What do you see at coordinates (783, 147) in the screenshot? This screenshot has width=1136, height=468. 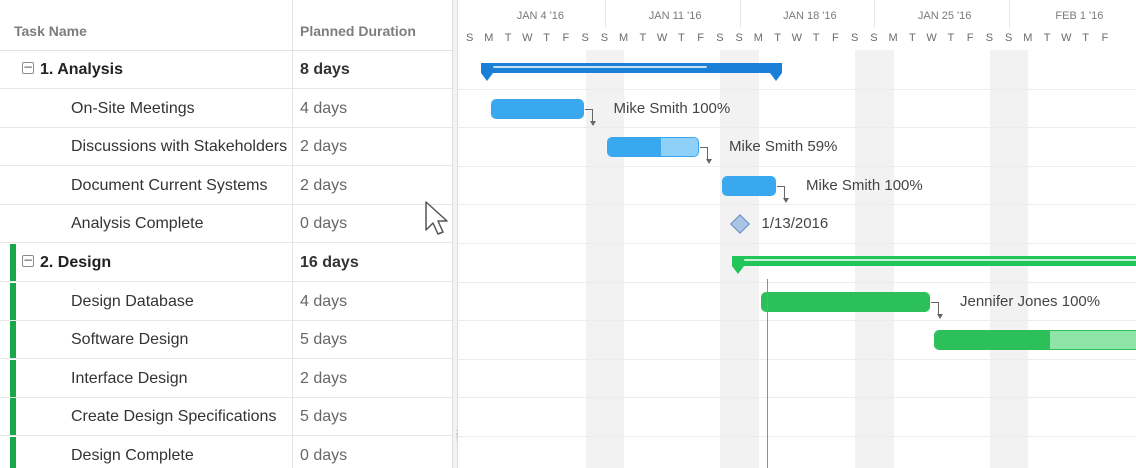 I see `task-bar-label: Mike Smith 59%` at bounding box center [783, 147].